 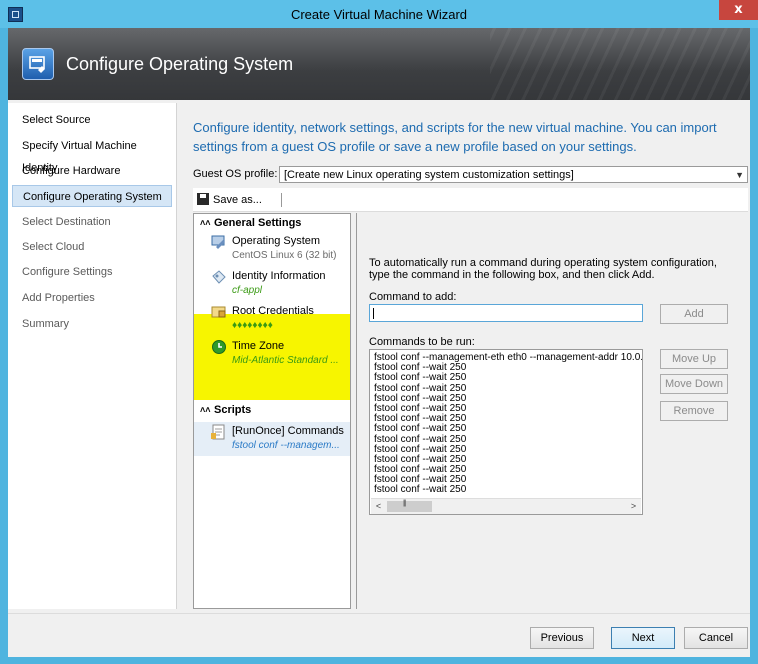 I want to click on identity-tag-icon, so click(x=219, y=277).